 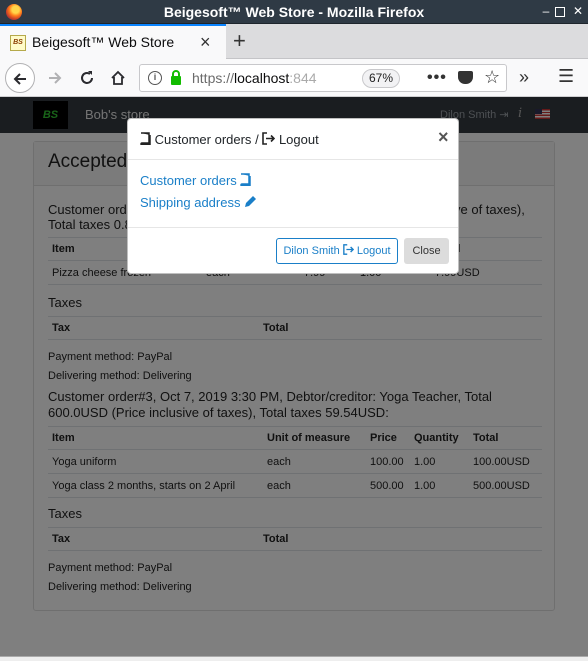 I want to click on modal-footer: Dilon Smith Logout Close, so click(x=293, y=250).